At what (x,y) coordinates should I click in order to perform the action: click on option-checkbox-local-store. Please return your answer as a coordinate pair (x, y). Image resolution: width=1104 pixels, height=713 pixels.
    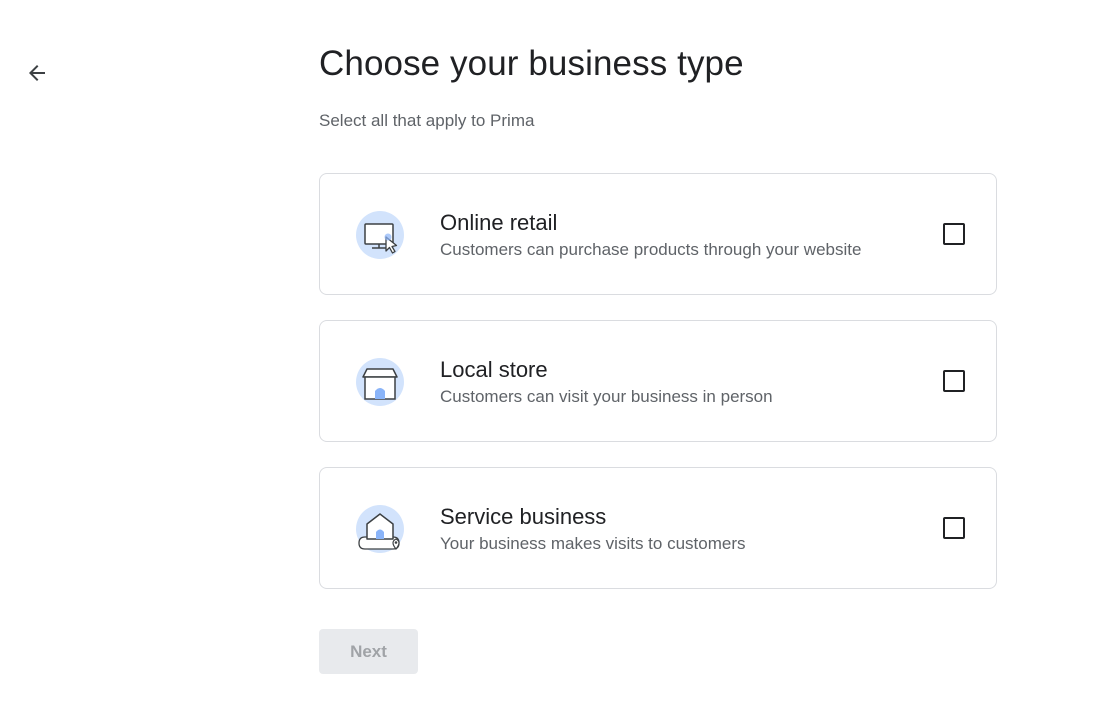
    Looking at the image, I should click on (954, 381).